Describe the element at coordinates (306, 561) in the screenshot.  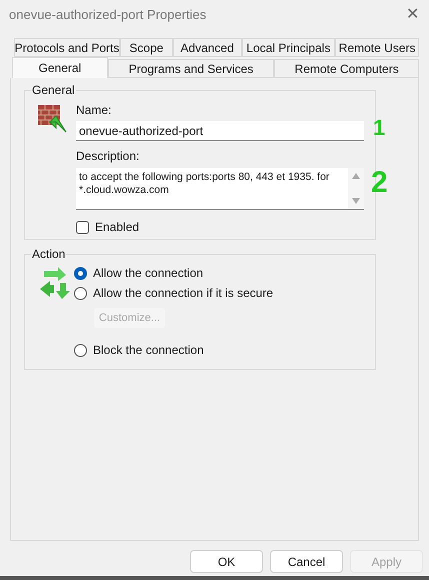
I see `dialog-button: Cancel` at that location.